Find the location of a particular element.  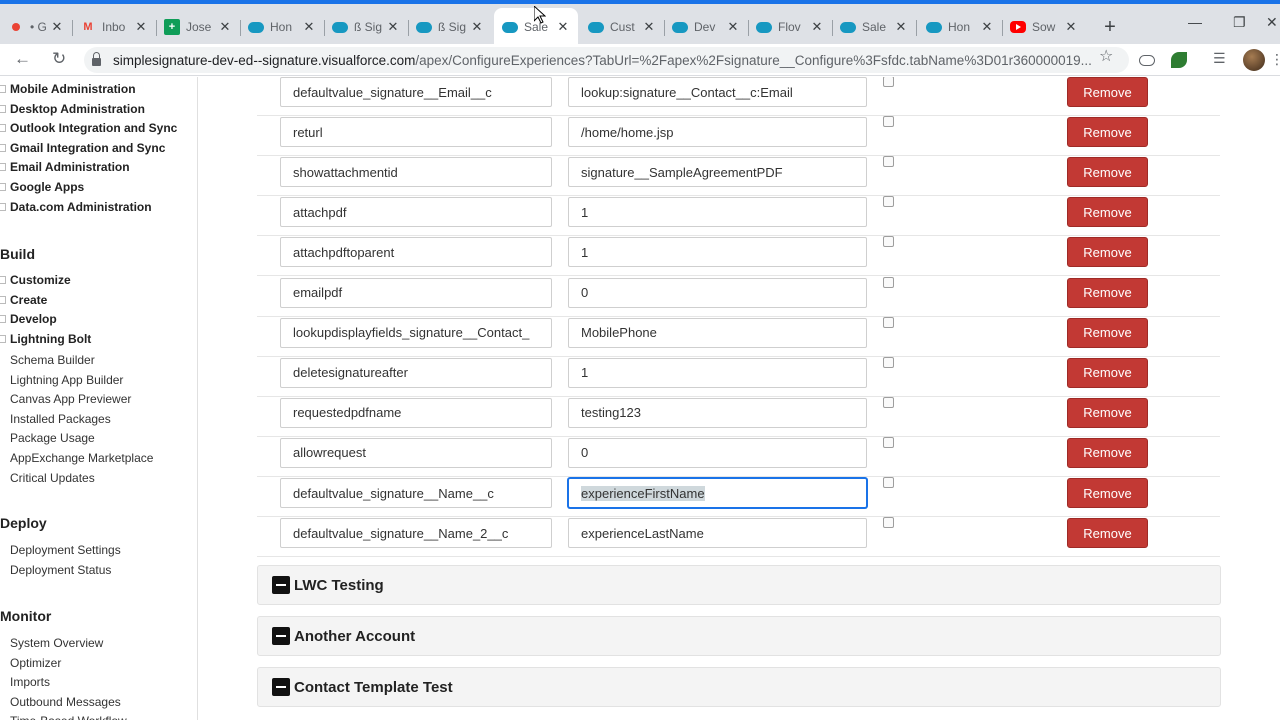

sidebar-link: Deployment Settings is located at coordinates (65, 550).